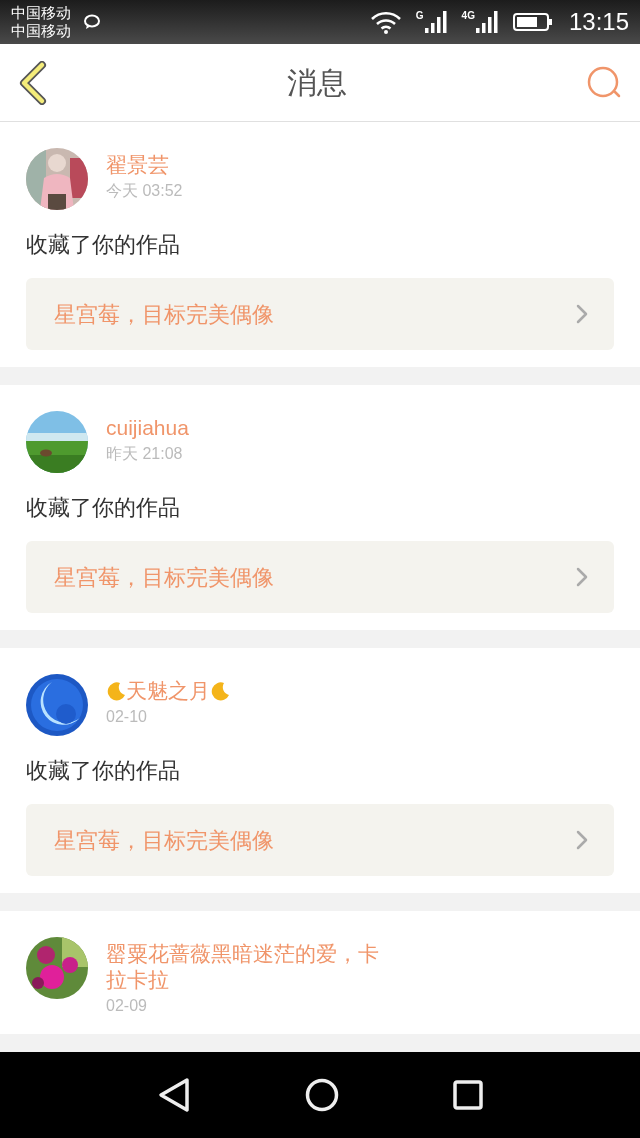 The height and width of the screenshot is (1138, 640). Describe the element at coordinates (137, 165) in the screenshot. I see `user-name: 翟景芸` at that location.